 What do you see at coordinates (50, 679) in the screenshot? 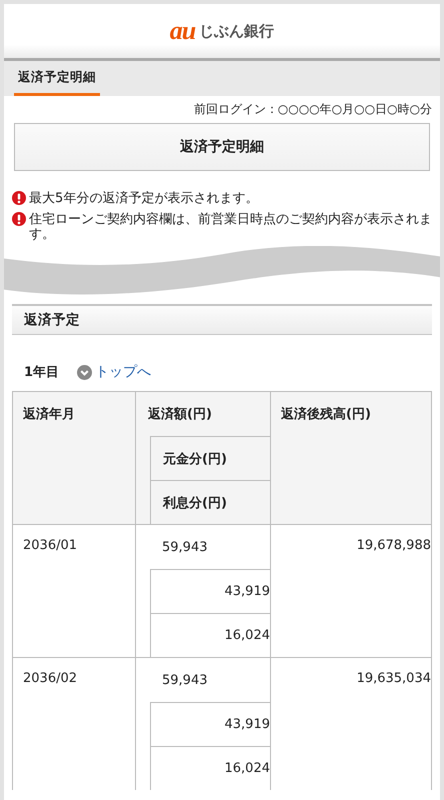
I see `table-cell-text: 2036/02` at bounding box center [50, 679].